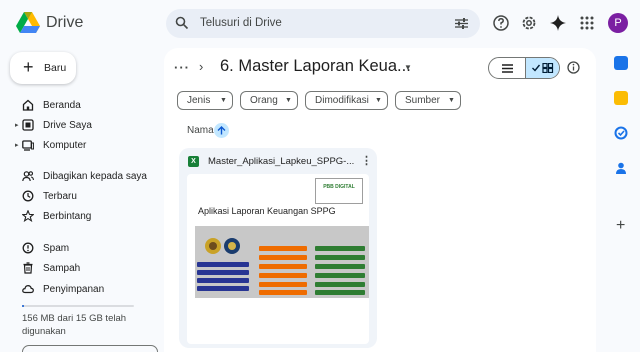 This screenshot has width=640, height=352. I want to click on avatar: P, so click(618, 23).